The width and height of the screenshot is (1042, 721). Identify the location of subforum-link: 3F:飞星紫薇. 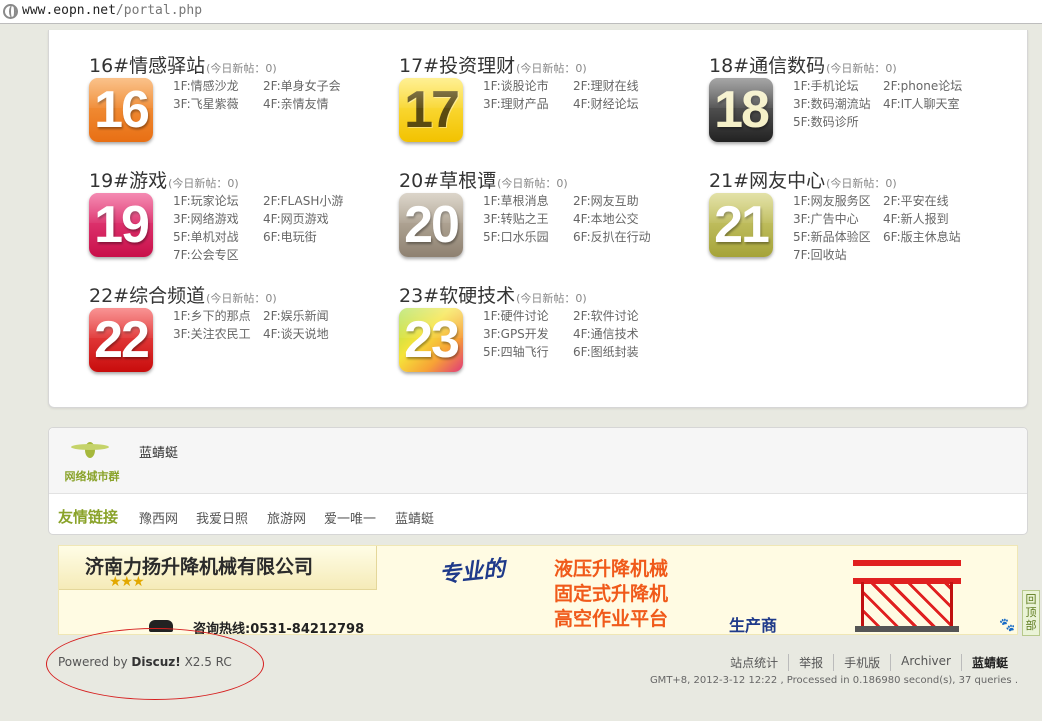
(218, 104).